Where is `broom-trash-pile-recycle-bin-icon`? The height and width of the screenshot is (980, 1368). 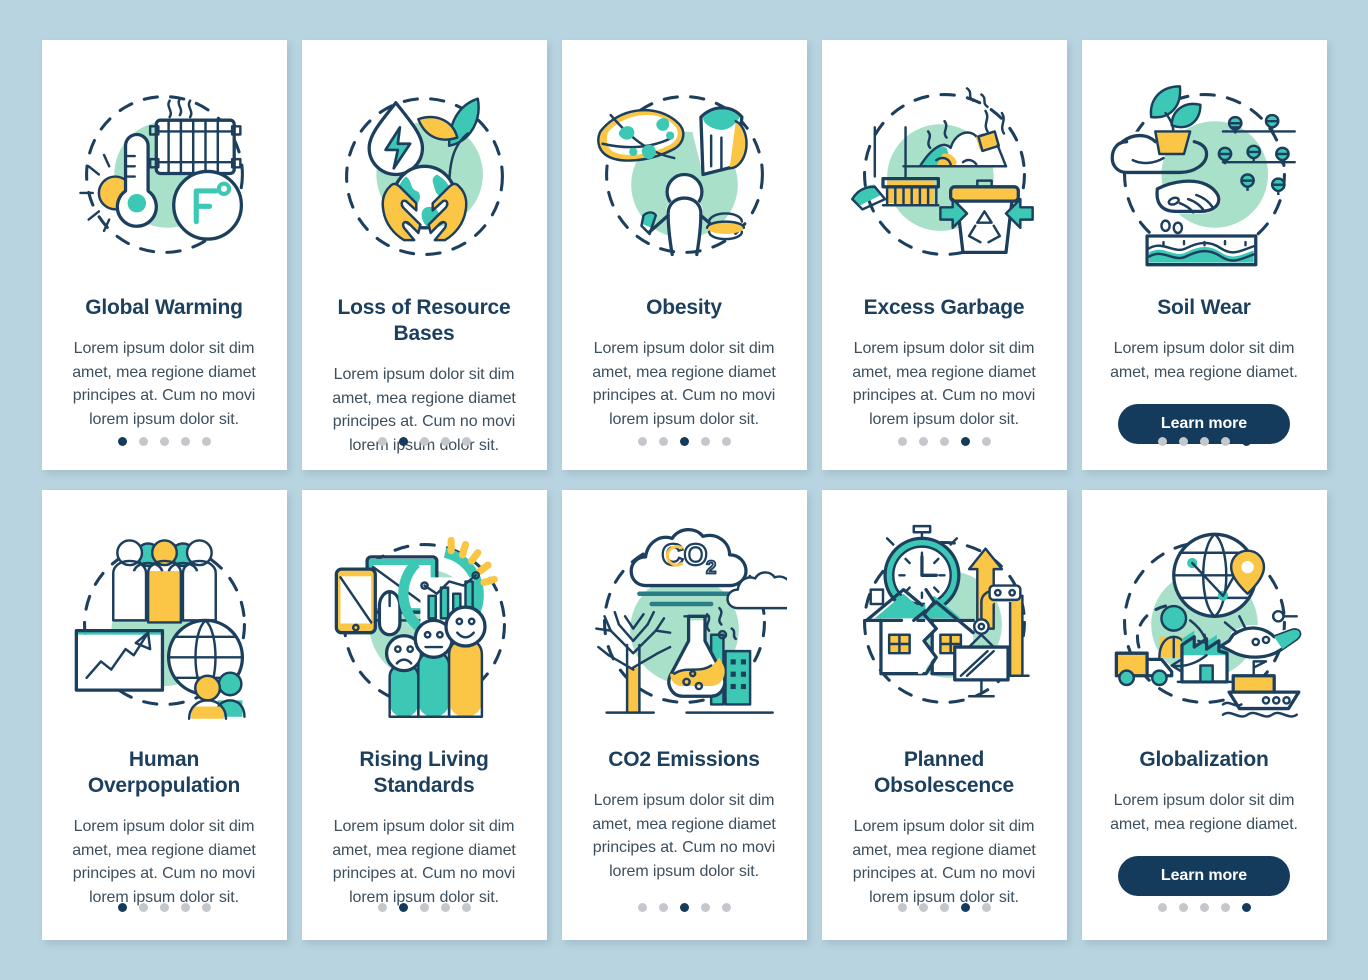
broom-trash-pile-recycle-bin-icon is located at coordinates (942, 171).